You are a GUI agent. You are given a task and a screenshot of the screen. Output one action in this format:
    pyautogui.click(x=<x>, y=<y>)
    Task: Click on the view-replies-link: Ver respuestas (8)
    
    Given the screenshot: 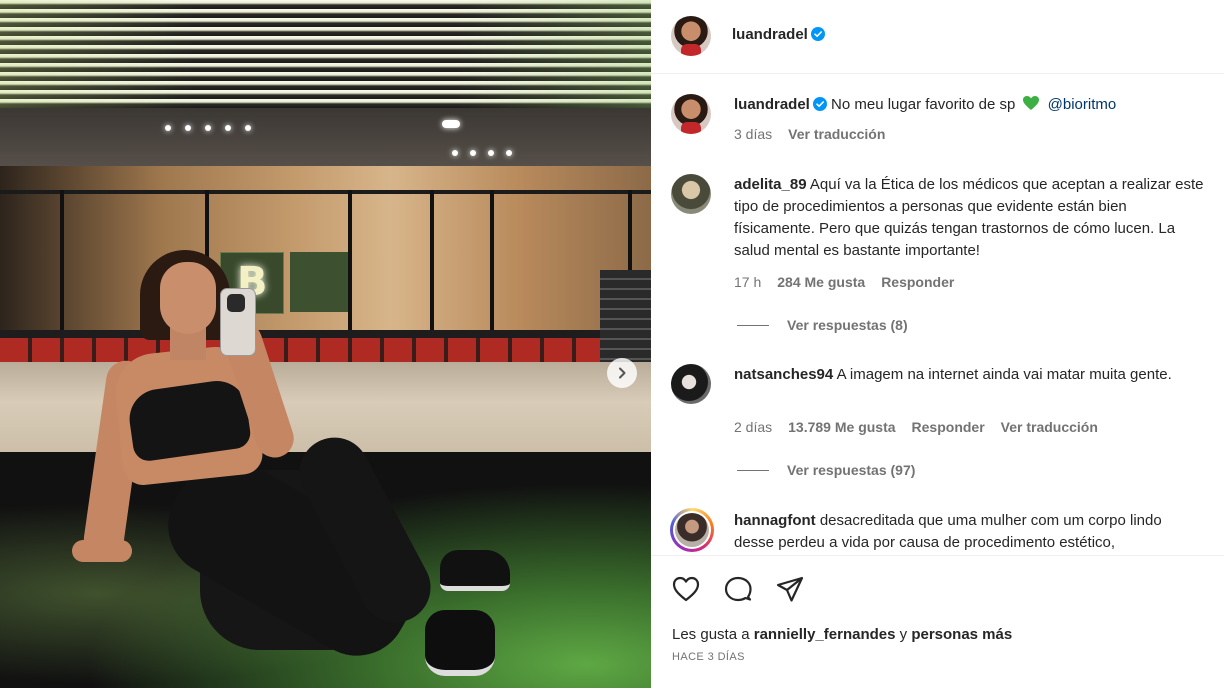 What is the action you would take?
    pyautogui.click(x=822, y=325)
    